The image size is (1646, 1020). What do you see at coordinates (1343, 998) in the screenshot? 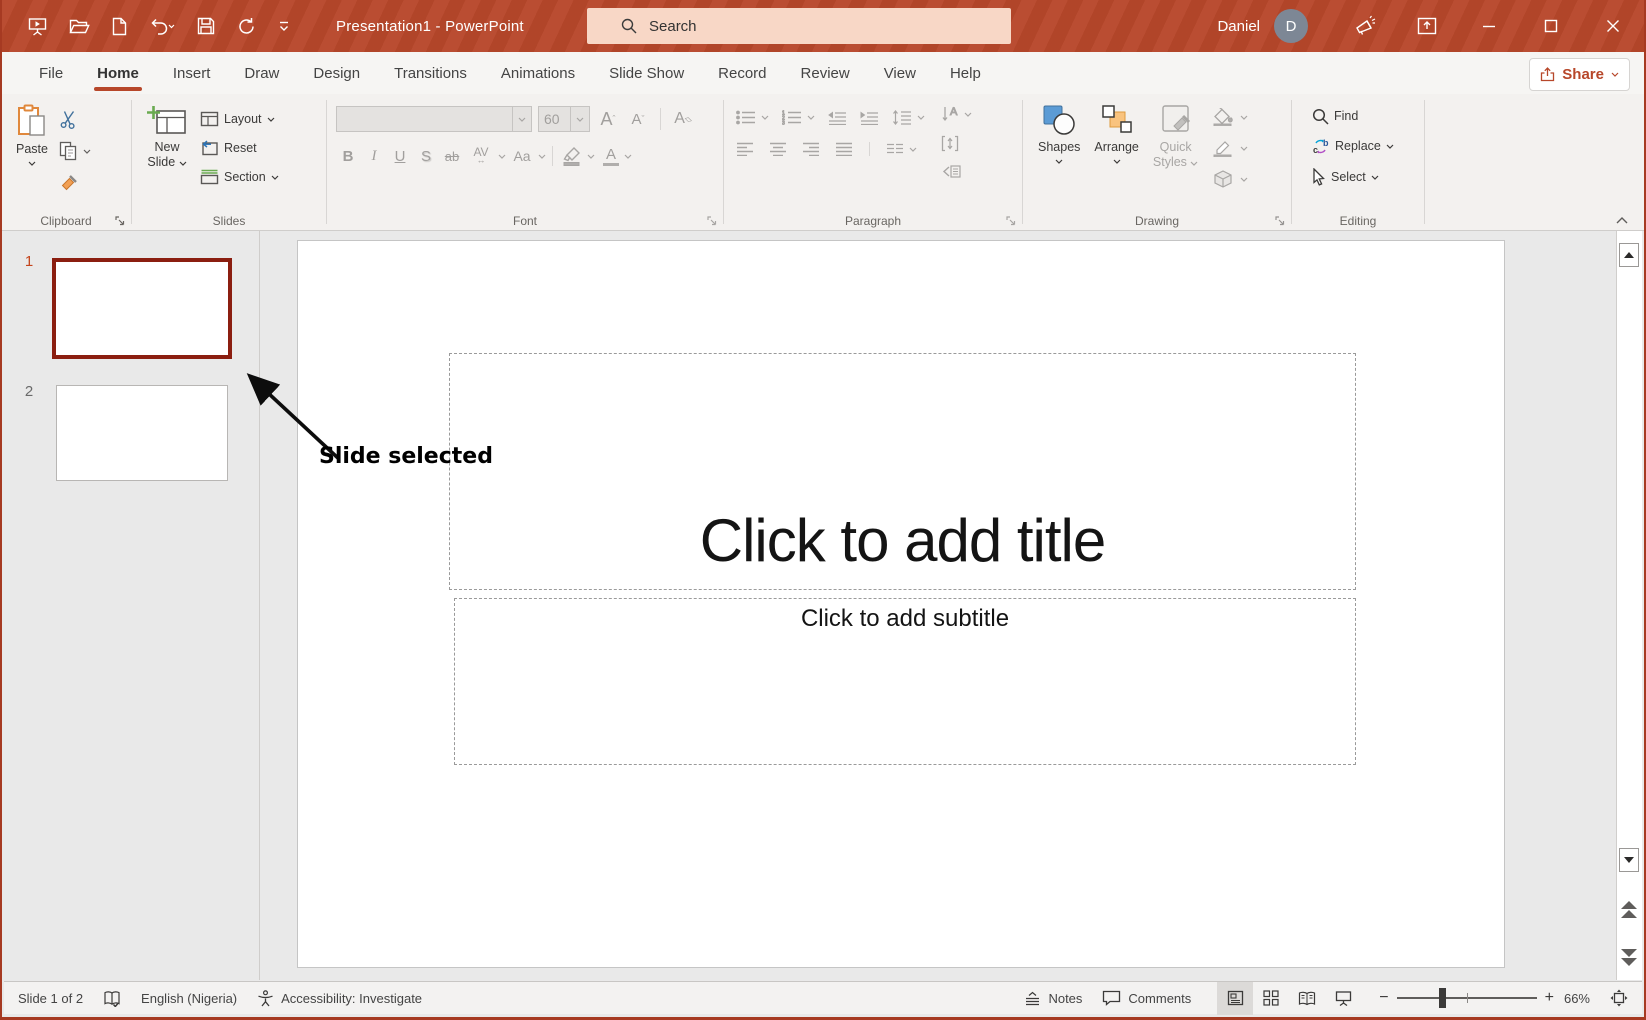
I see `slideshow-view-button` at bounding box center [1343, 998].